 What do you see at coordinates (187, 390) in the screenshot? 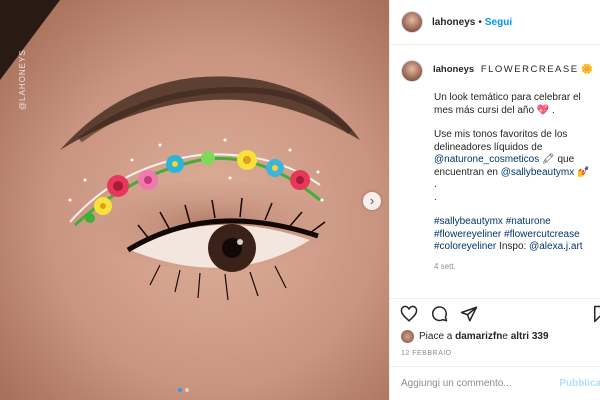
I see `carousel-dot` at bounding box center [187, 390].